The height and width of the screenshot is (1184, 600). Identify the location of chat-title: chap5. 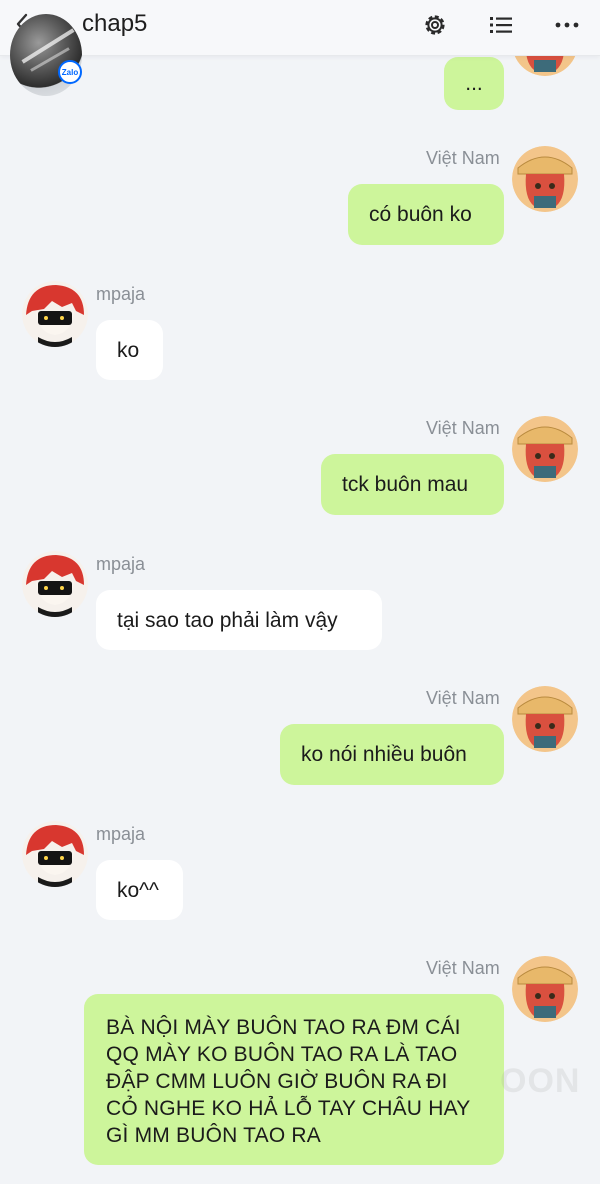
(114, 24).